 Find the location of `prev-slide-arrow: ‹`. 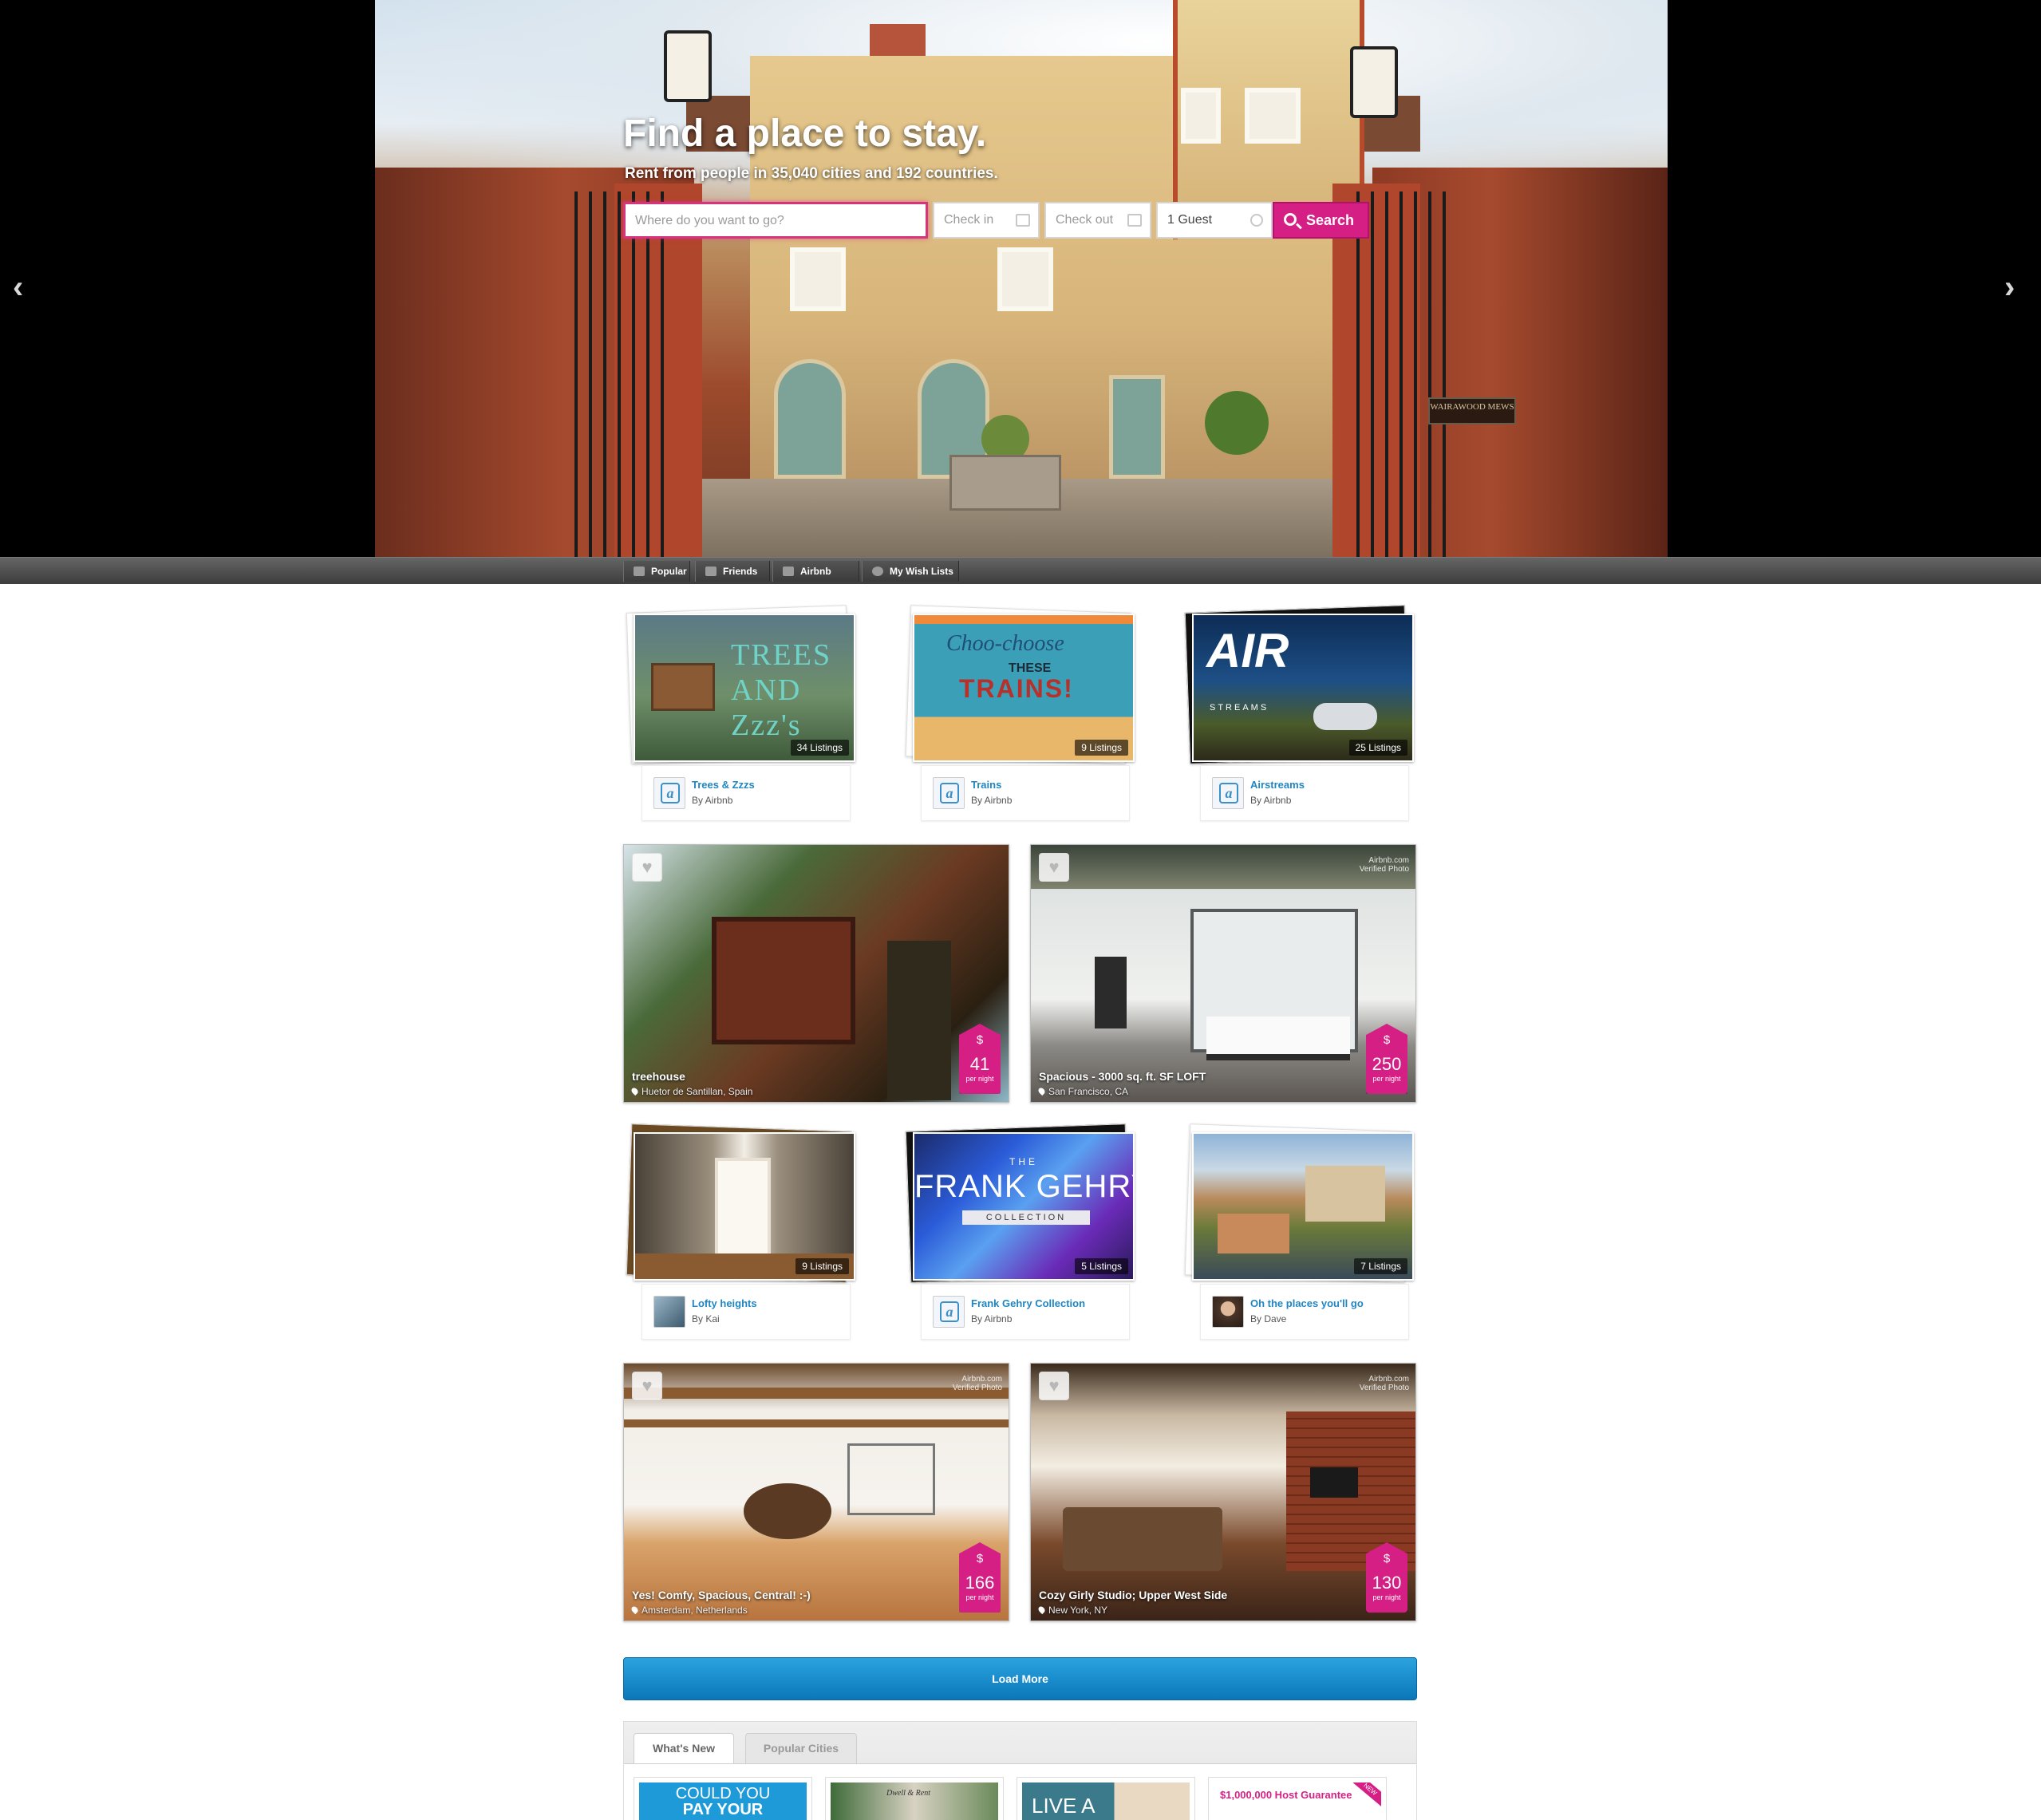

prev-slide-arrow: ‹ is located at coordinates (18, 288).